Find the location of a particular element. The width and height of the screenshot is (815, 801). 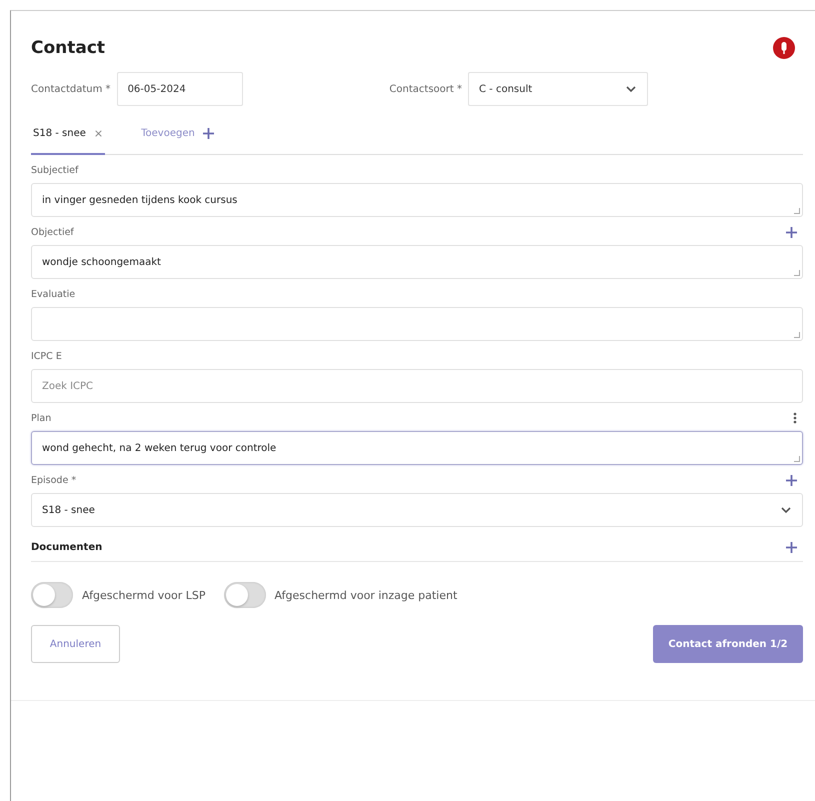

date-field: 06-05-2024 is located at coordinates (179, 89).